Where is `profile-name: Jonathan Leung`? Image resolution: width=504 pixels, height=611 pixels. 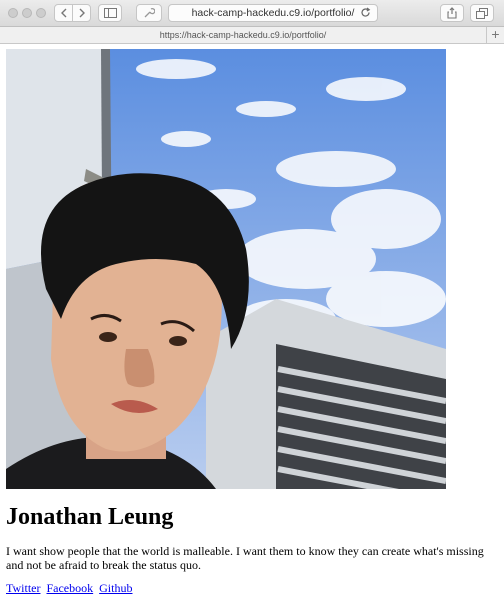
profile-name: Jonathan Leung is located at coordinates (90, 517).